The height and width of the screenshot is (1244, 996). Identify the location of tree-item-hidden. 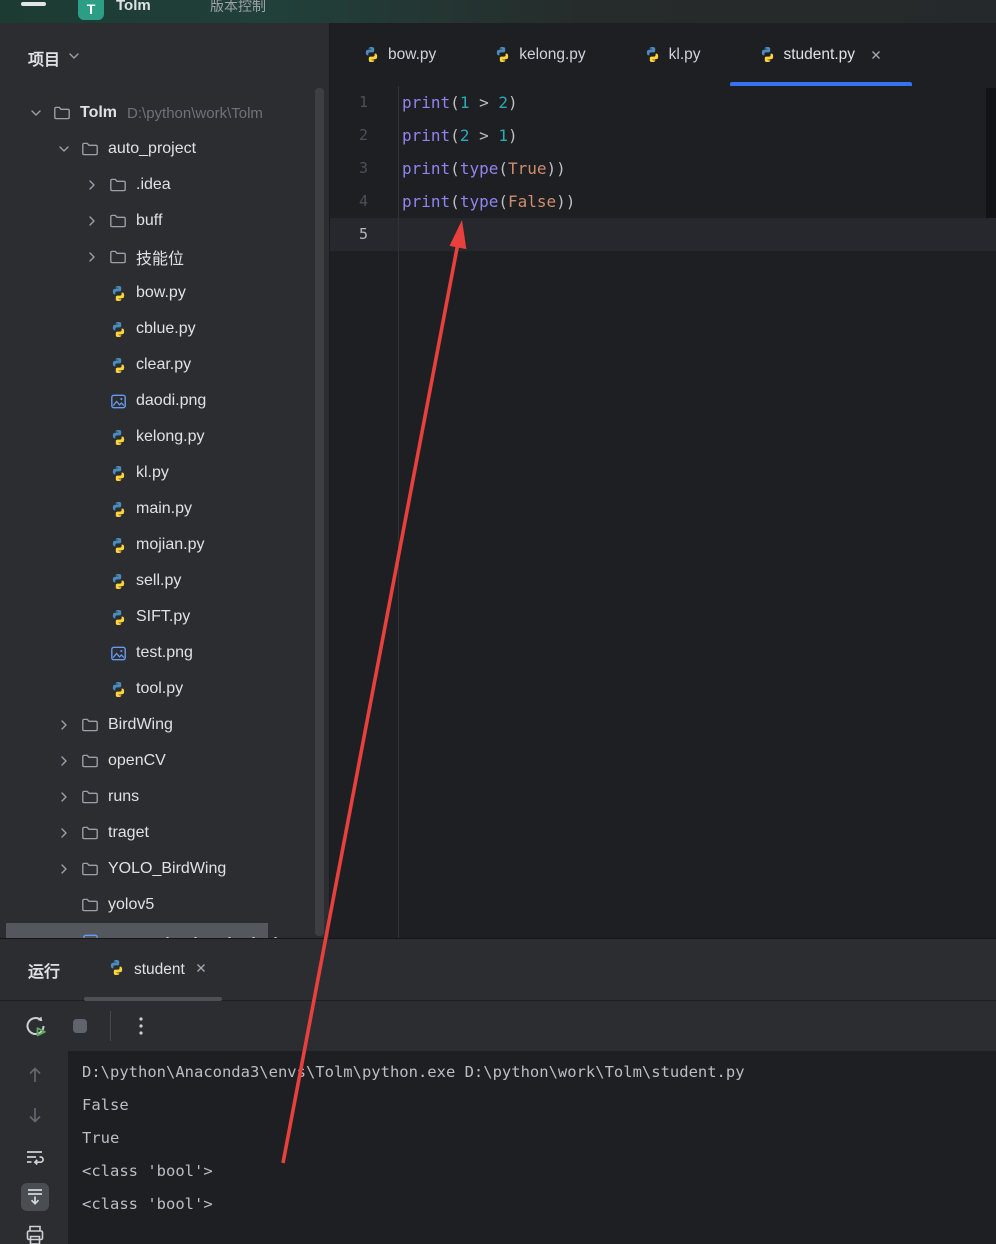
(164, 930).